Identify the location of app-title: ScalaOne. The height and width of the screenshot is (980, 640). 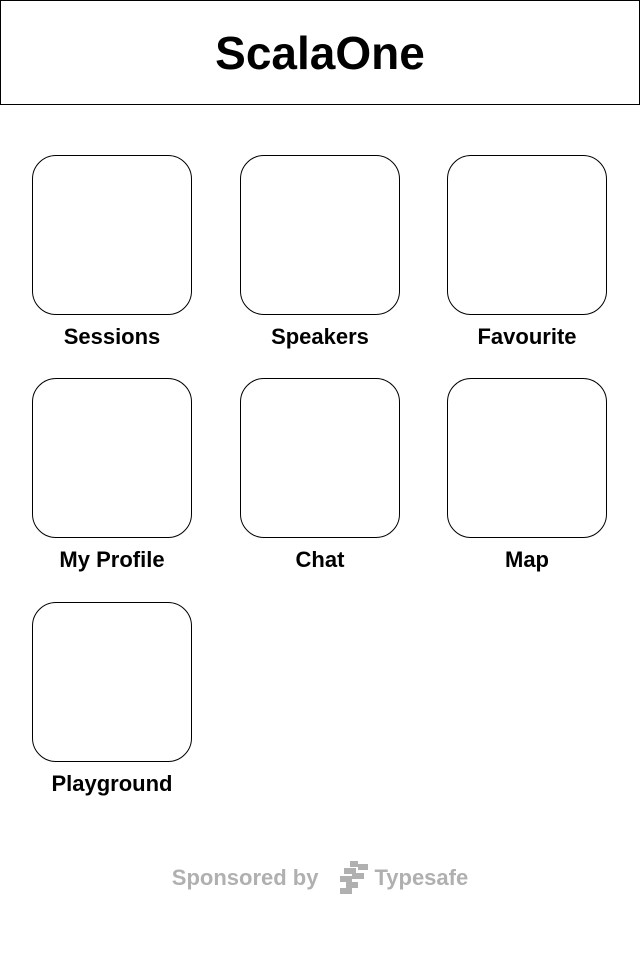
(320, 52).